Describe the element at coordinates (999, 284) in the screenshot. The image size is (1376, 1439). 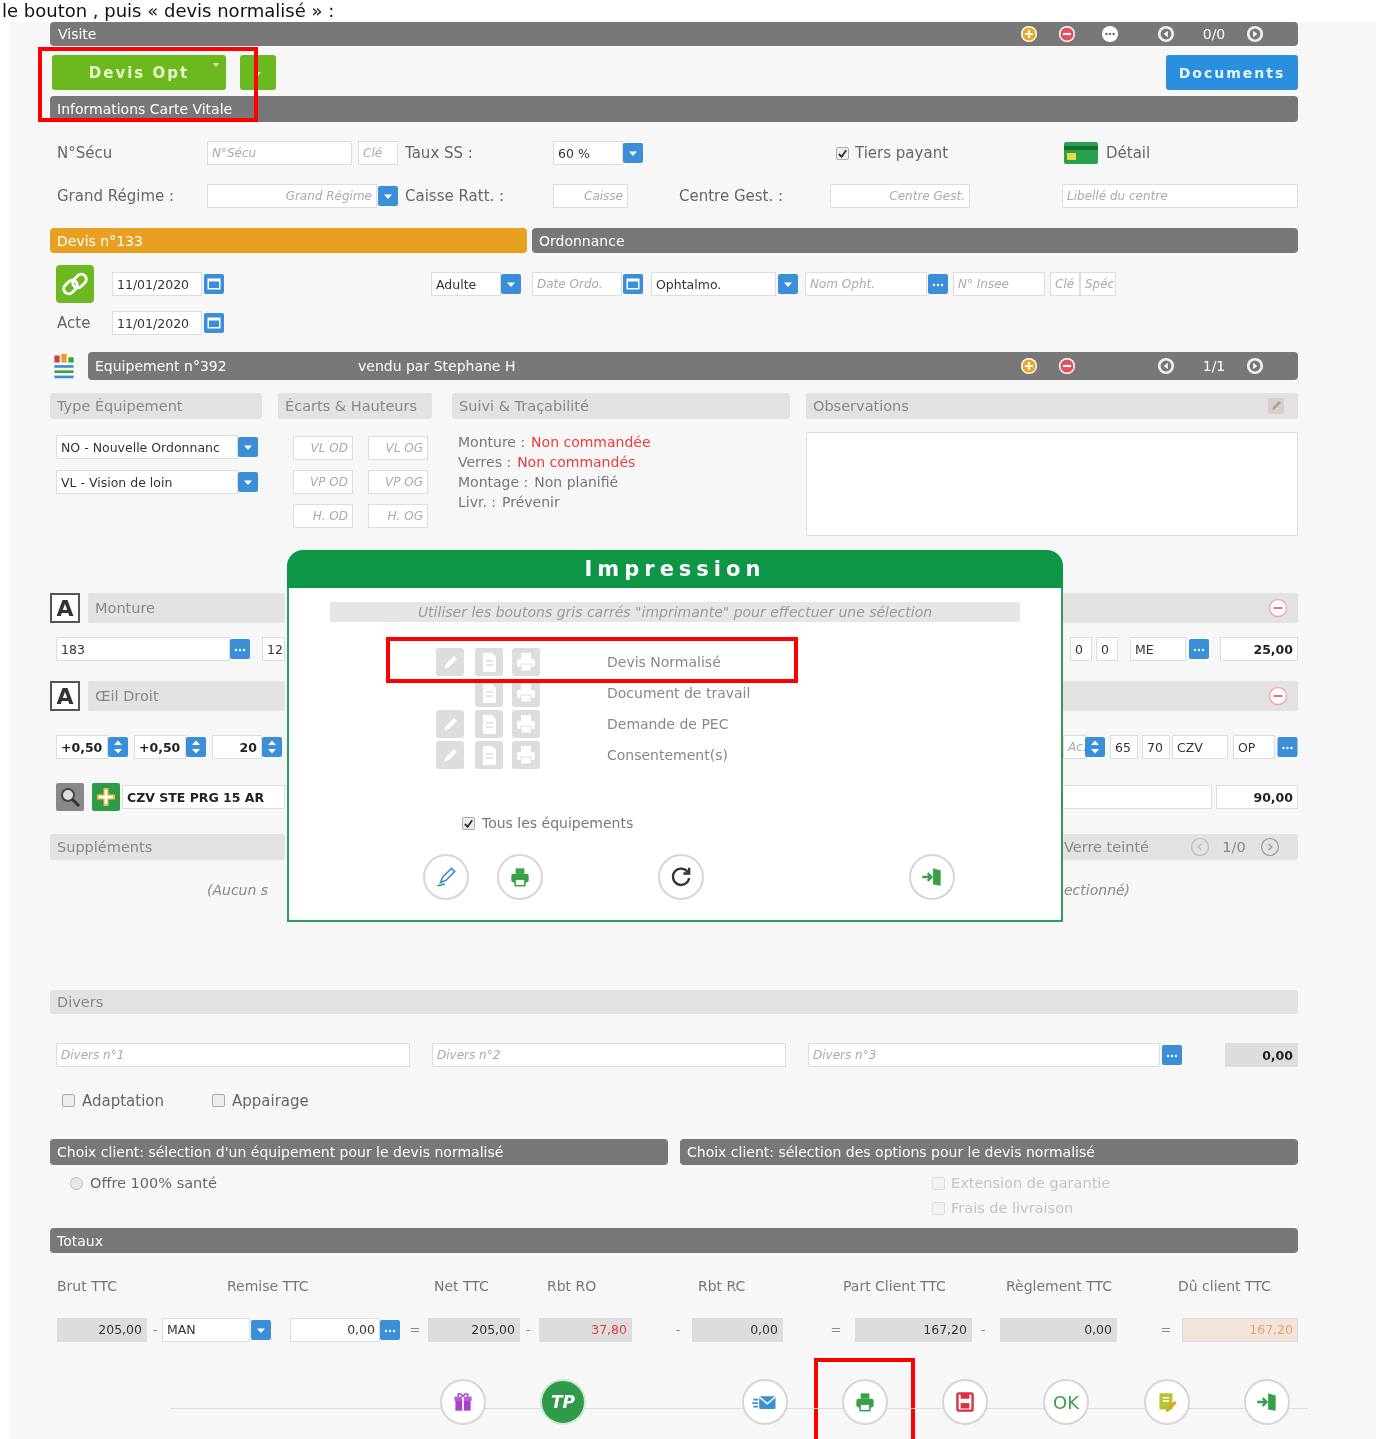
I see `input-field: N° Insee` at that location.